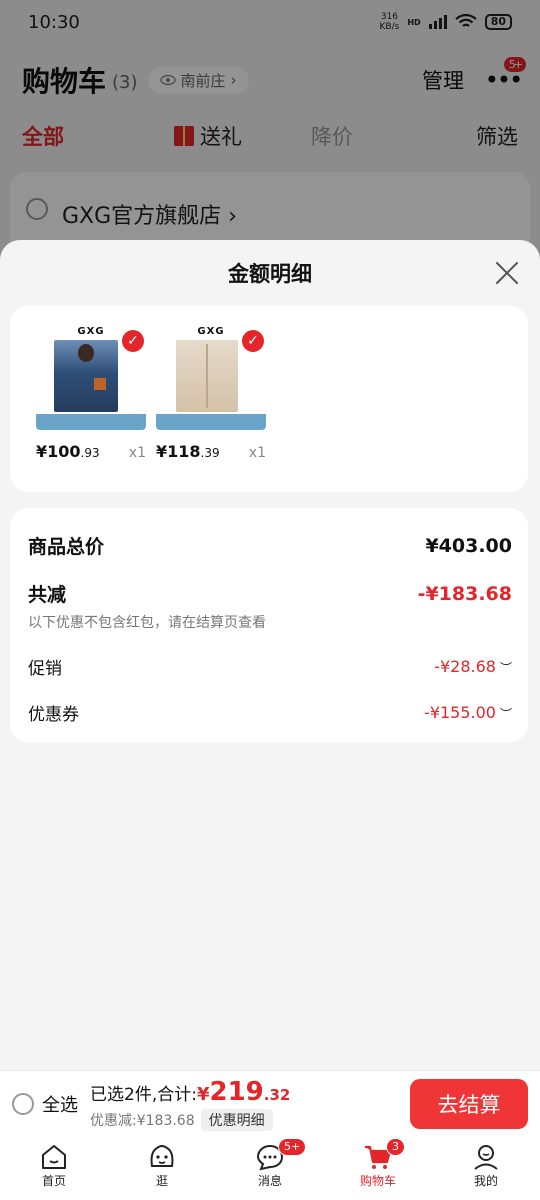 Image resolution: width=540 pixels, height=1200 pixels. I want to click on product-price-decimal: .39, so click(210, 453).